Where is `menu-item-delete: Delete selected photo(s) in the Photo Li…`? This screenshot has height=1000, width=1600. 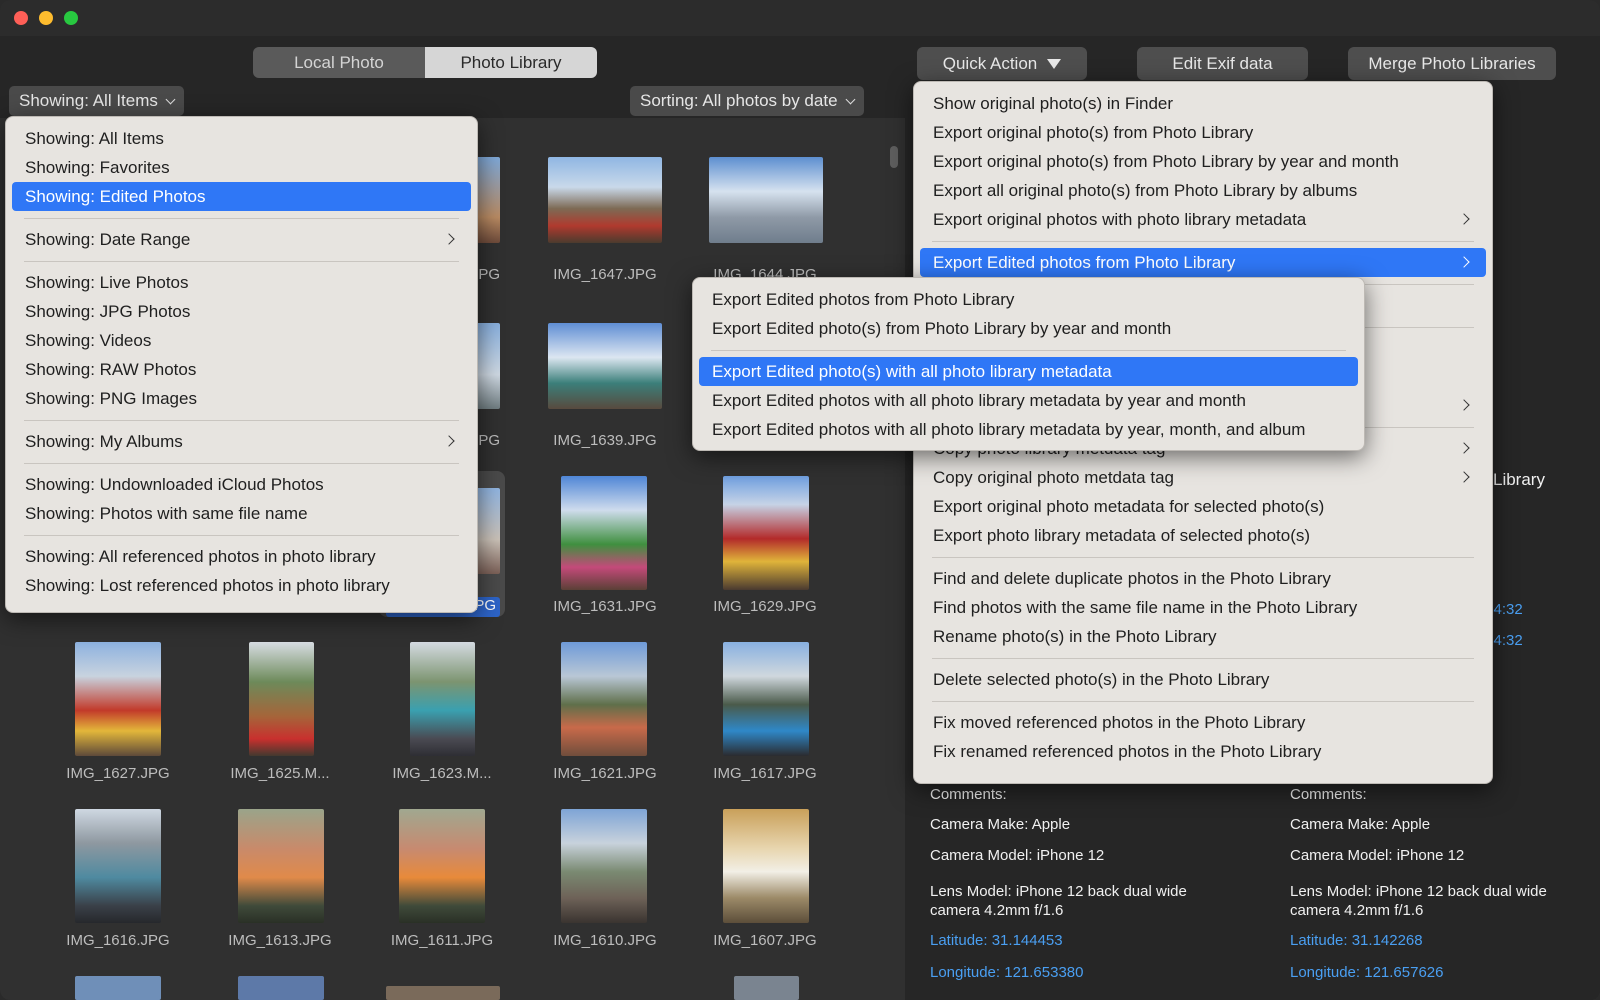
menu-item-delete: Delete selected photo(s) in the Photo Li… is located at coordinates (1203, 679).